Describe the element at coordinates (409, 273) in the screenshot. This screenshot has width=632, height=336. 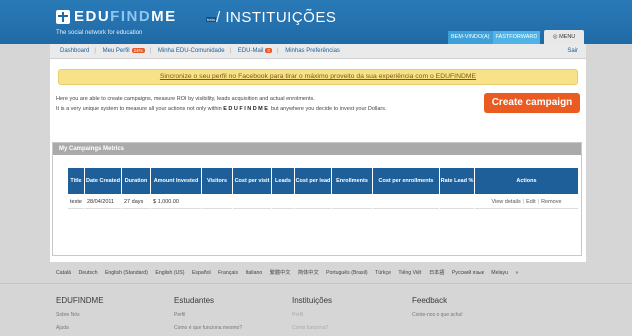
I see `lang-vi: Tiếng Việt` at that location.